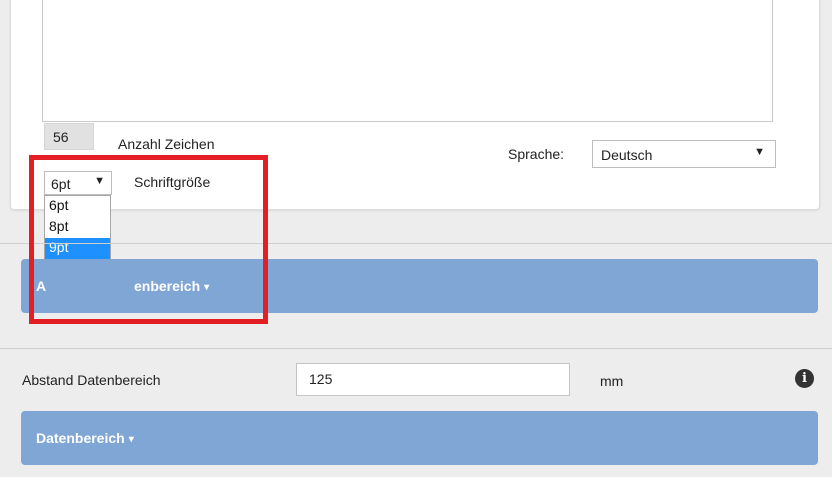 The image size is (832, 477). What do you see at coordinates (131, 439) in the screenshot?
I see `caret-down-icon: ▾` at bounding box center [131, 439].